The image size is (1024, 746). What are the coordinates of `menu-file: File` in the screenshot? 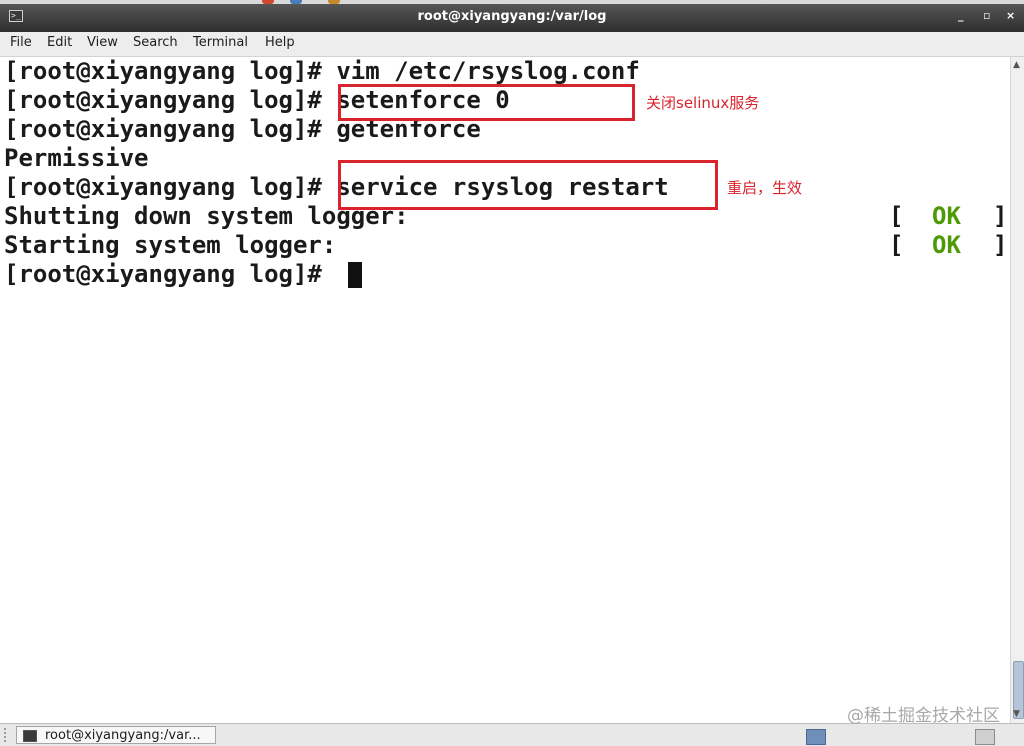 It's located at (21, 42).